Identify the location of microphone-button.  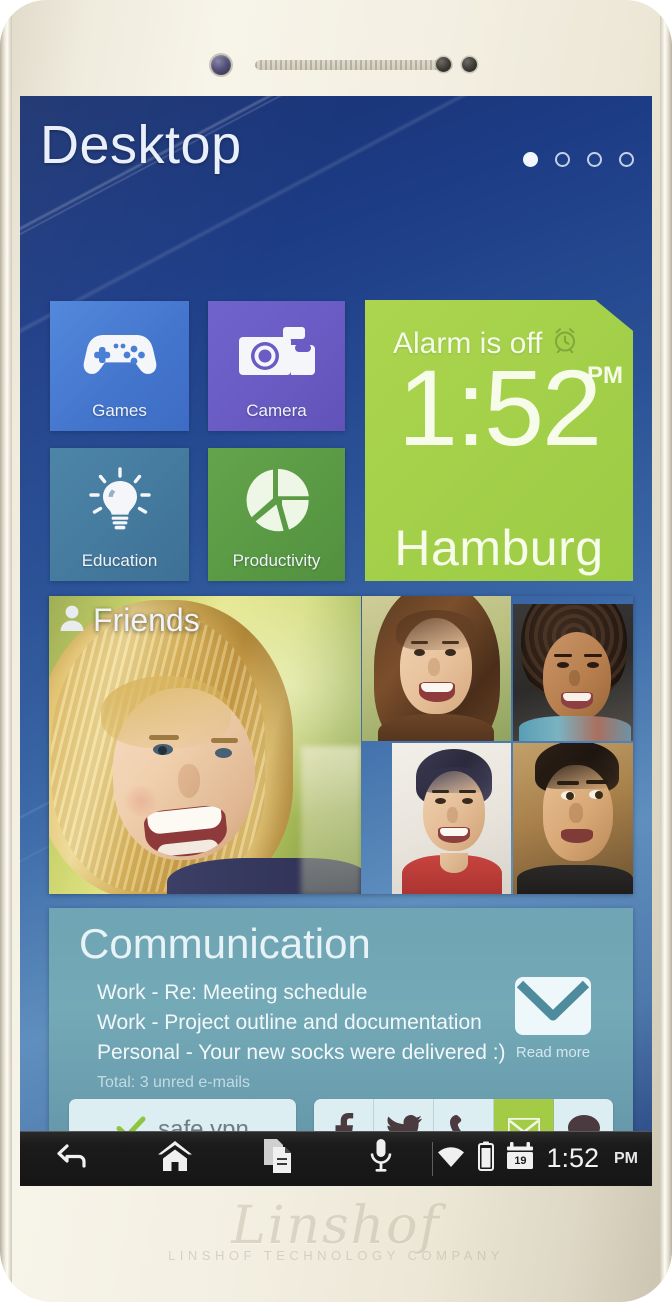
(380, 1158).